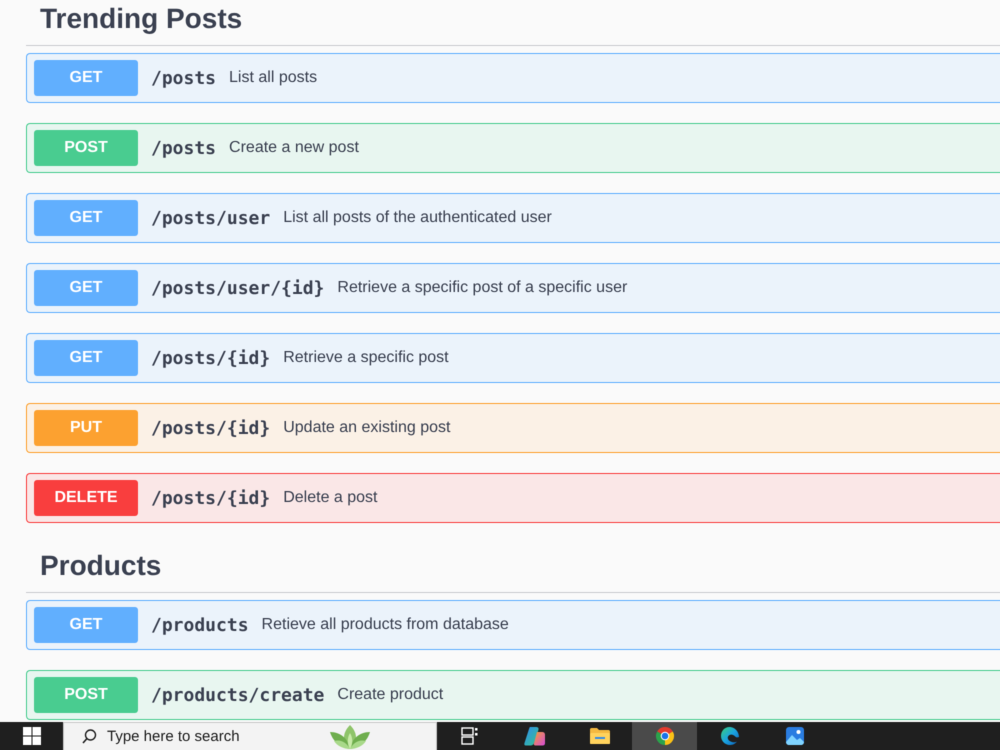 Image resolution: width=1000 pixels, height=750 pixels. I want to click on endpoint-summary: Retrieve a specific post, so click(366, 358).